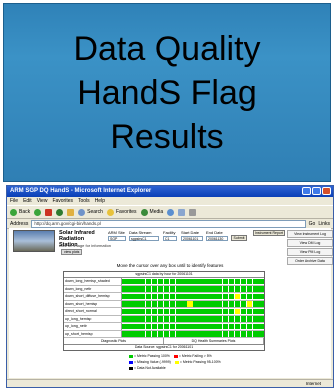 This screenshot has height=388, width=336. I want to click on dq-health-summaries-link: DQ Health Summaries Plots, so click(214, 341).